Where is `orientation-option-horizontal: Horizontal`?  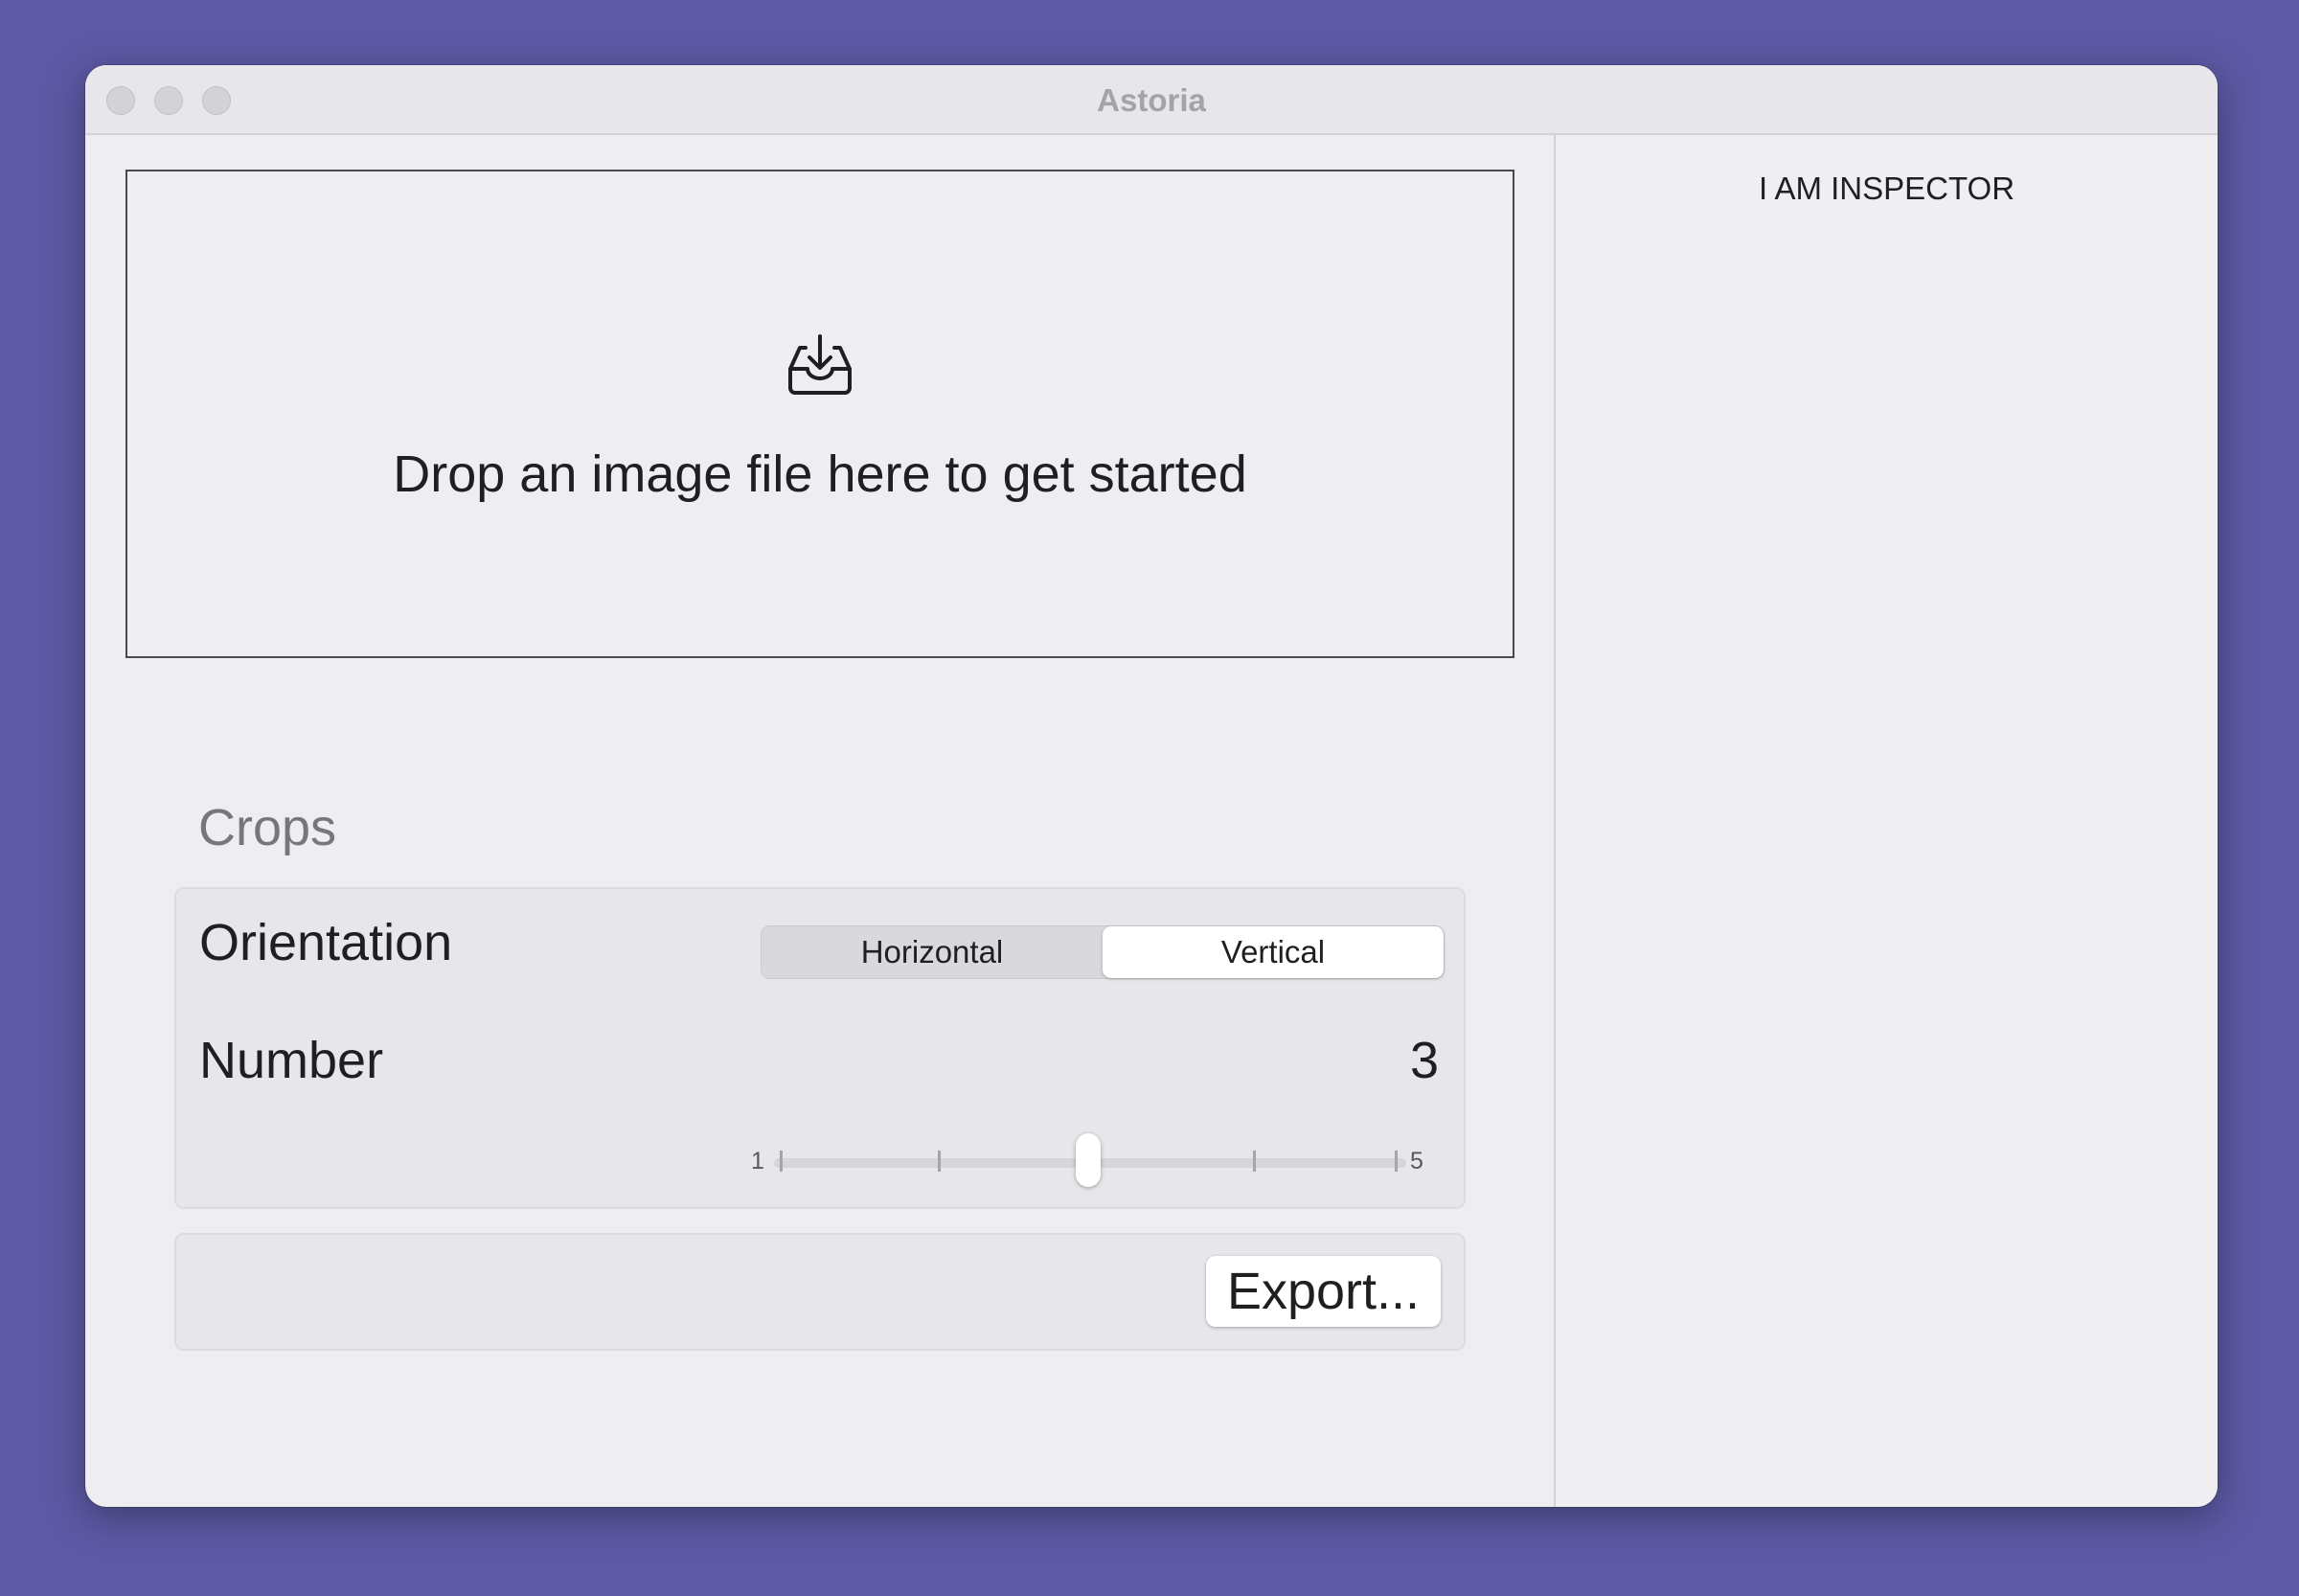
orientation-option-horizontal: Horizontal is located at coordinates (932, 952).